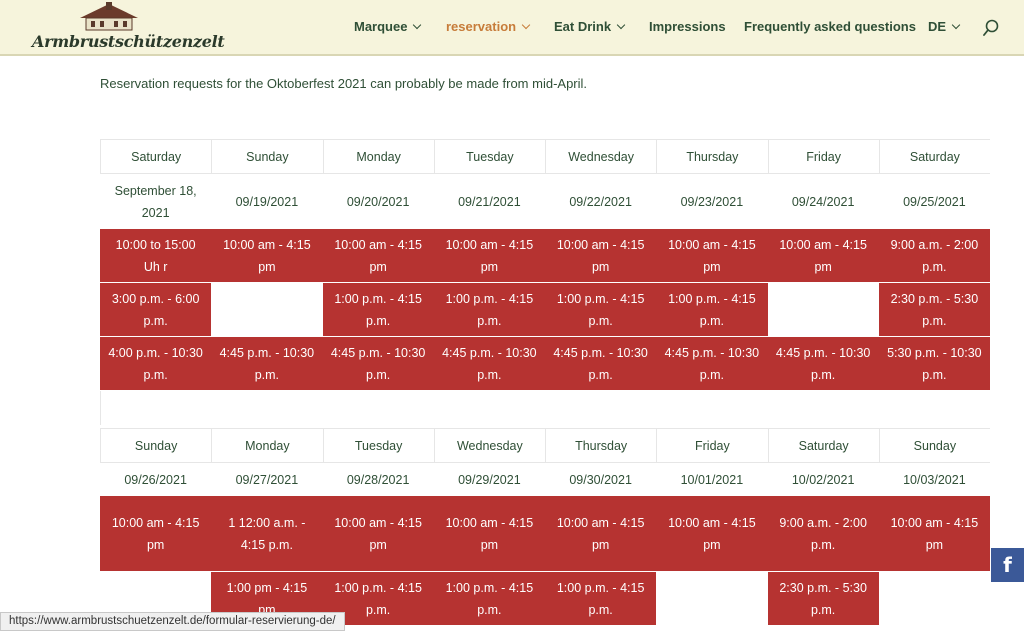 The image size is (1024, 631). Describe the element at coordinates (156, 201) in the screenshot. I see `date-cell: September 18, 2021` at that location.